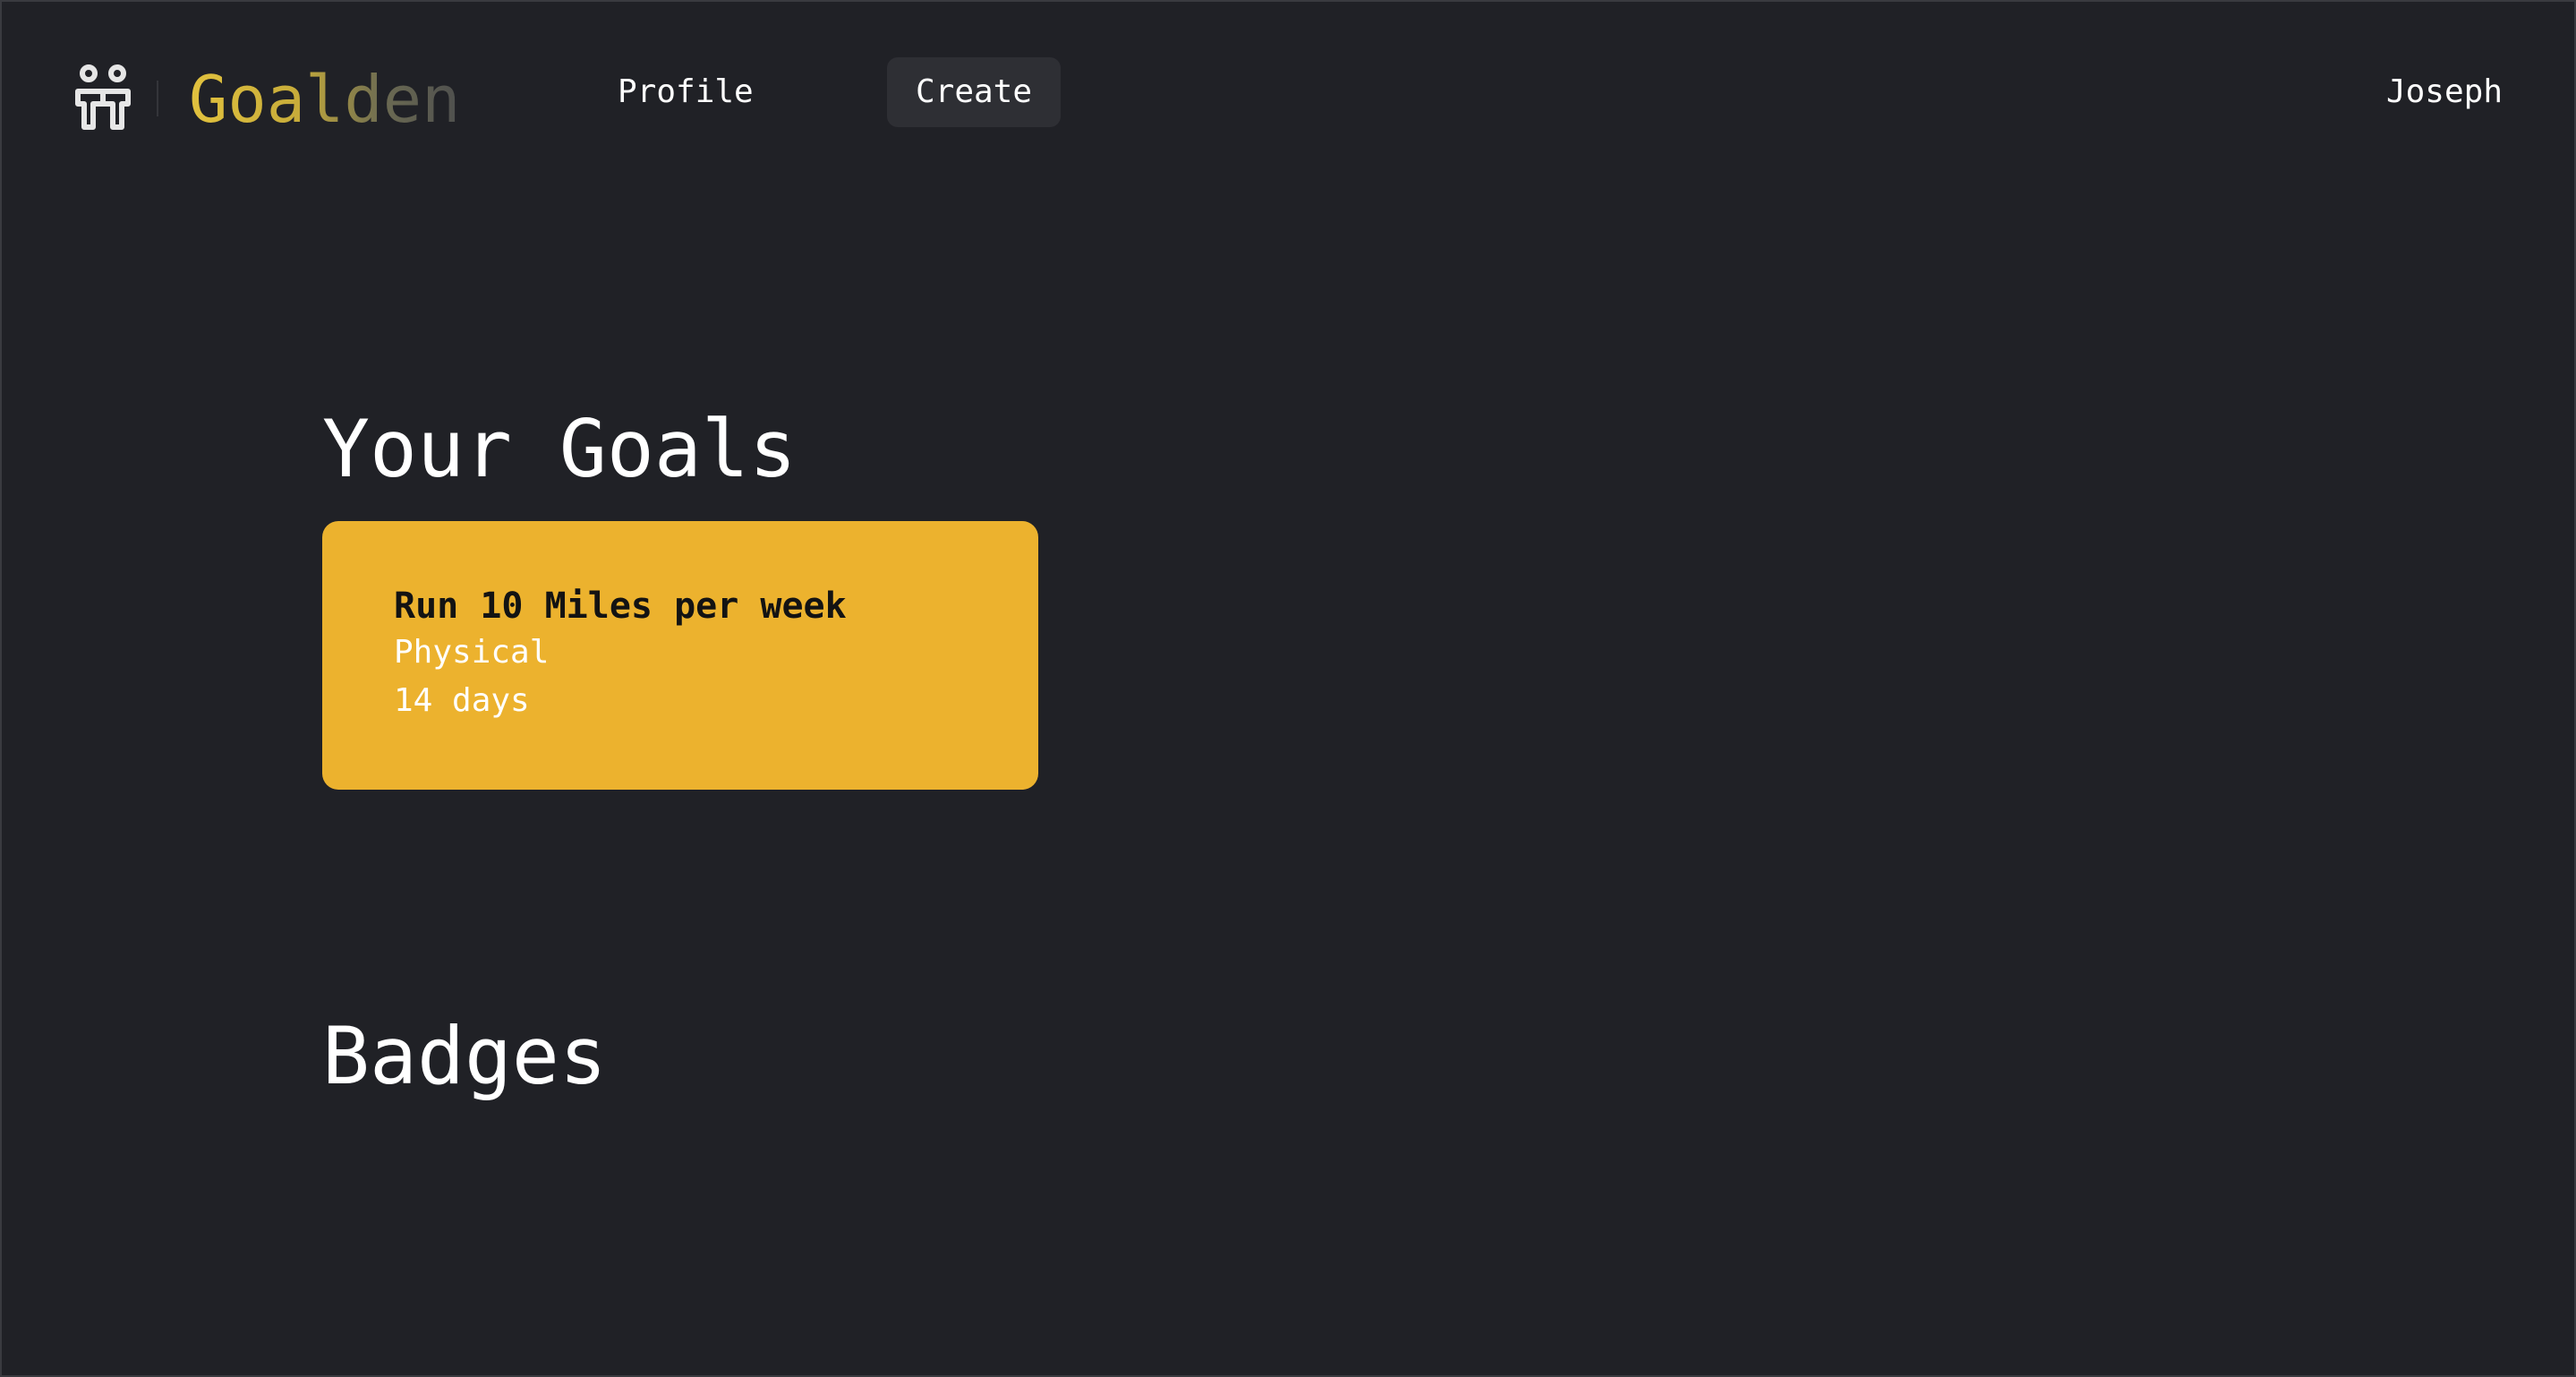 This screenshot has width=2576, height=1377. What do you see at coordinates (462, 700) in the screenshot?
I see `goal-duration: 14 days` at bounding box center [462, 700].